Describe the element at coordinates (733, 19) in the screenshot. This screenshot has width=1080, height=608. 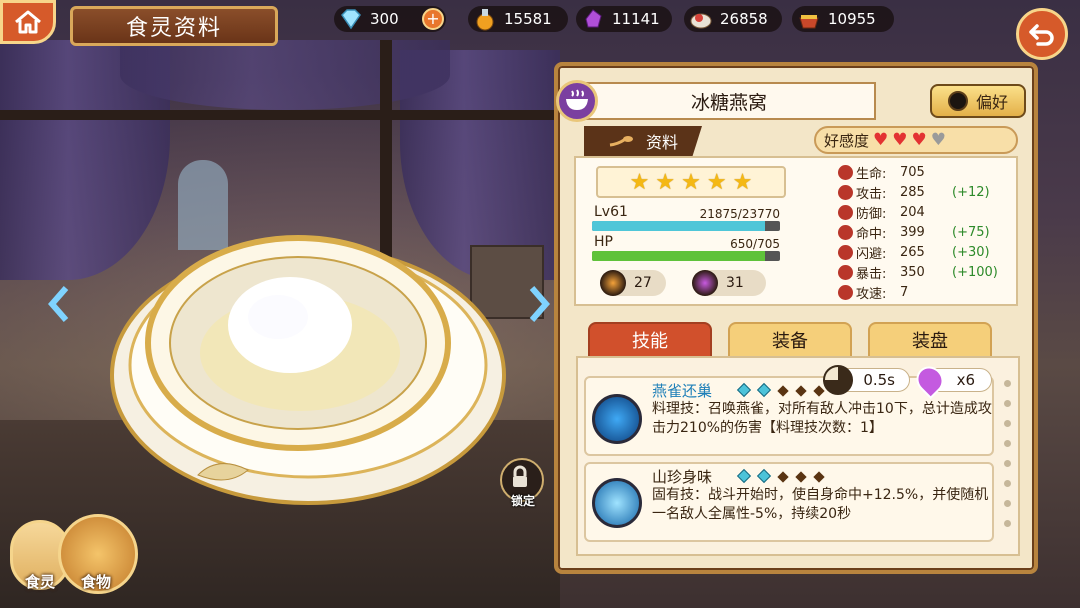
I see `resource-ingredient: 26858` at that location.